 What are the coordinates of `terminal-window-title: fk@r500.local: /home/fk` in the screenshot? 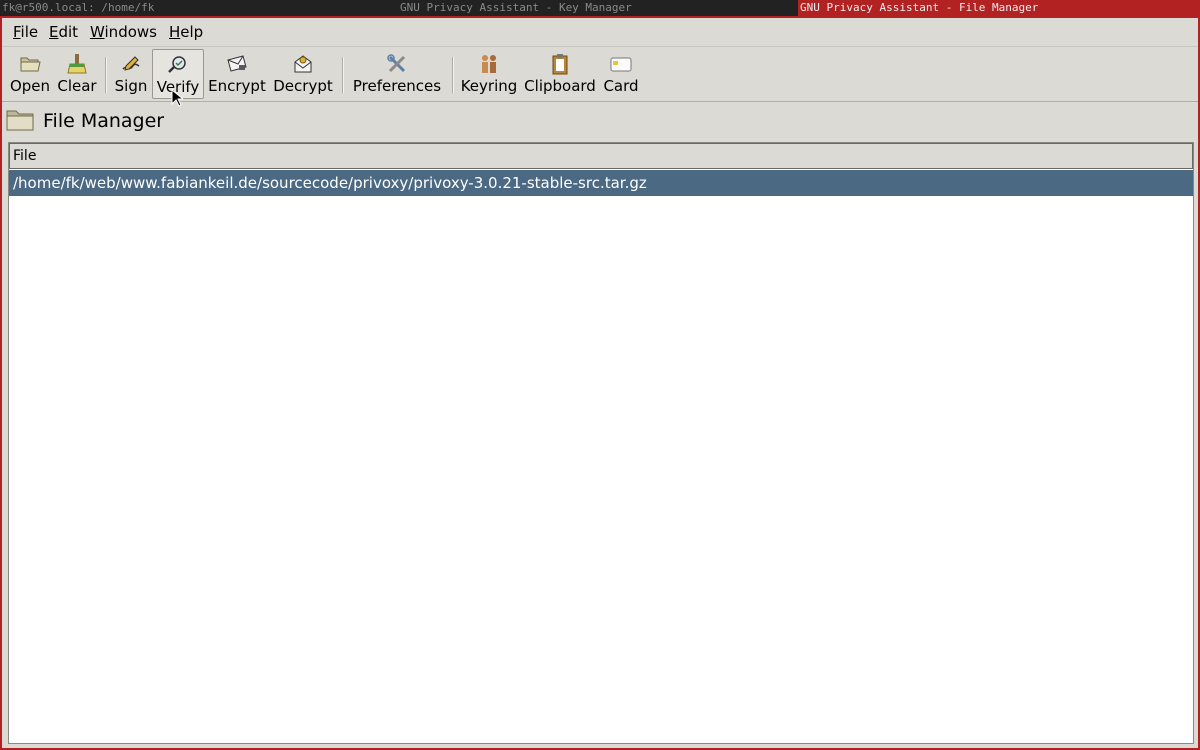 It's located at (152, 8).